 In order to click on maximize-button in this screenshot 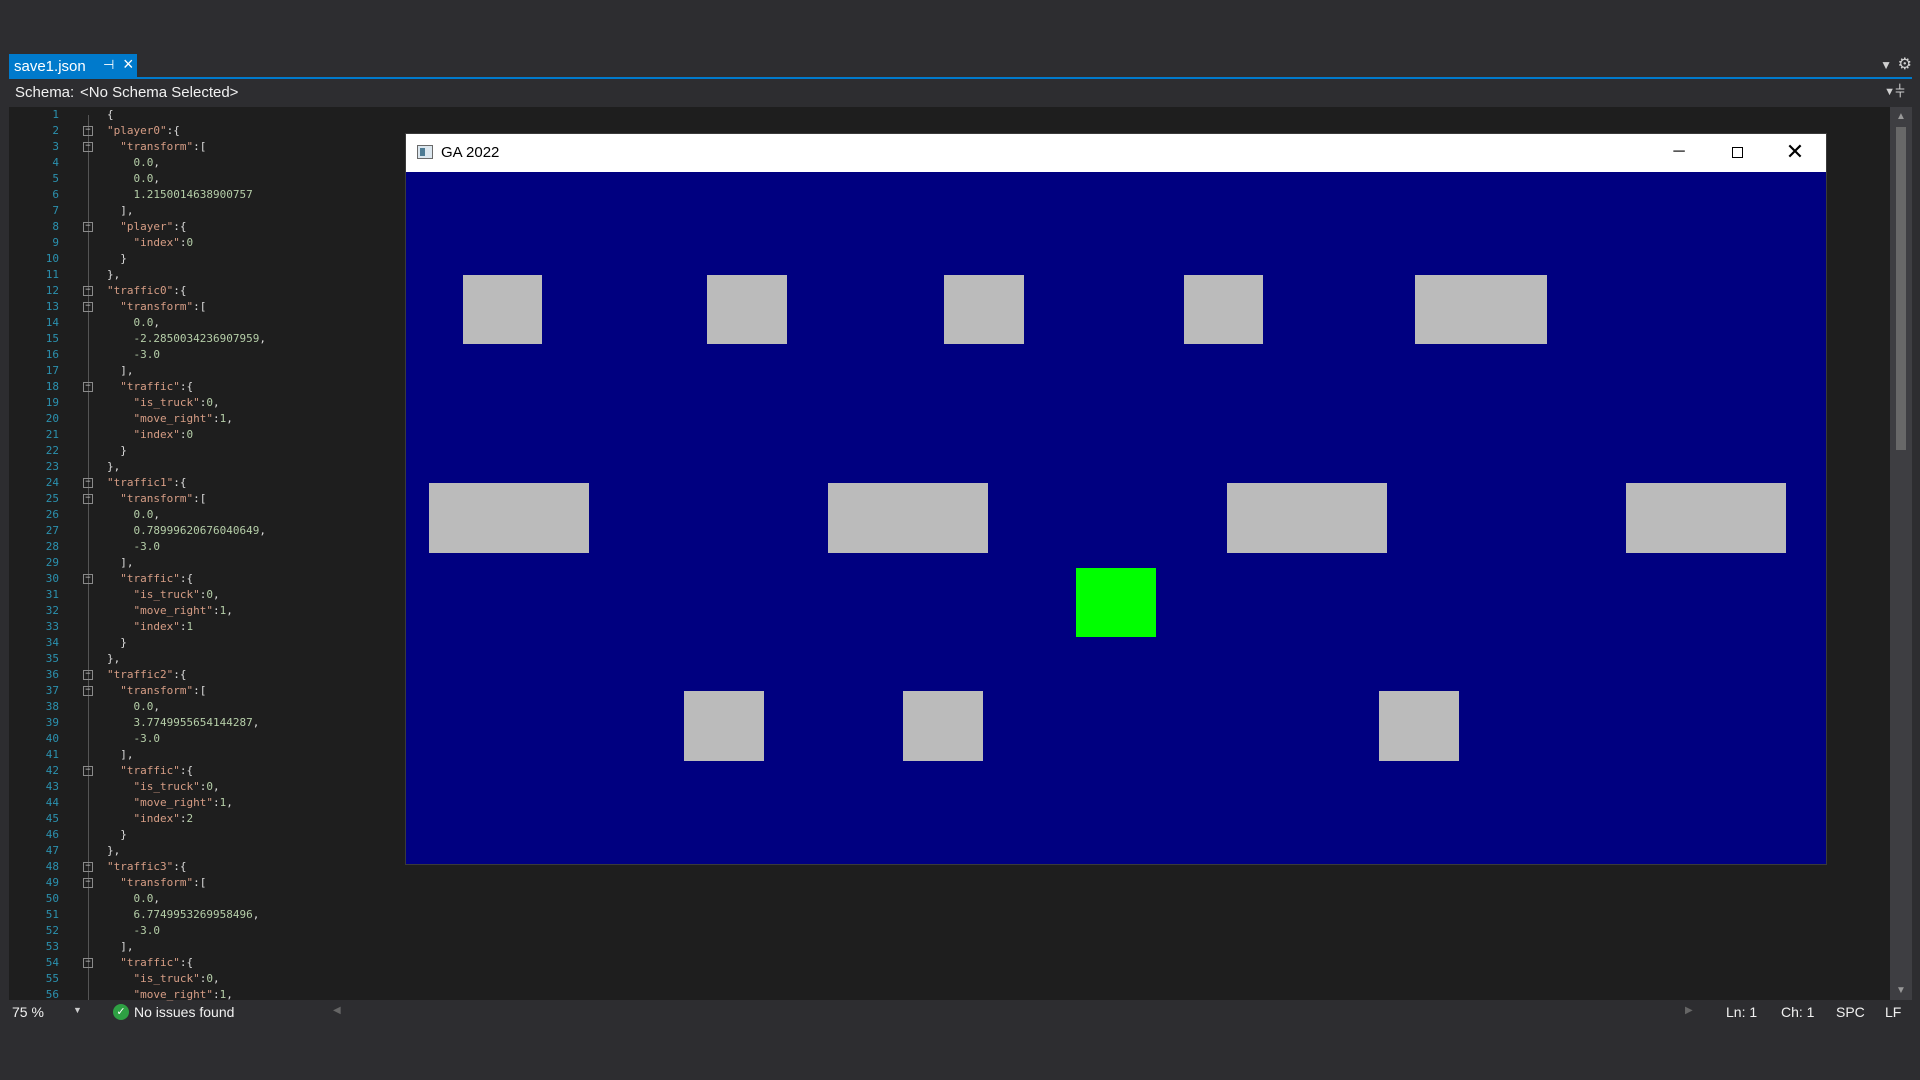, I will do `click(1737, 153)`.